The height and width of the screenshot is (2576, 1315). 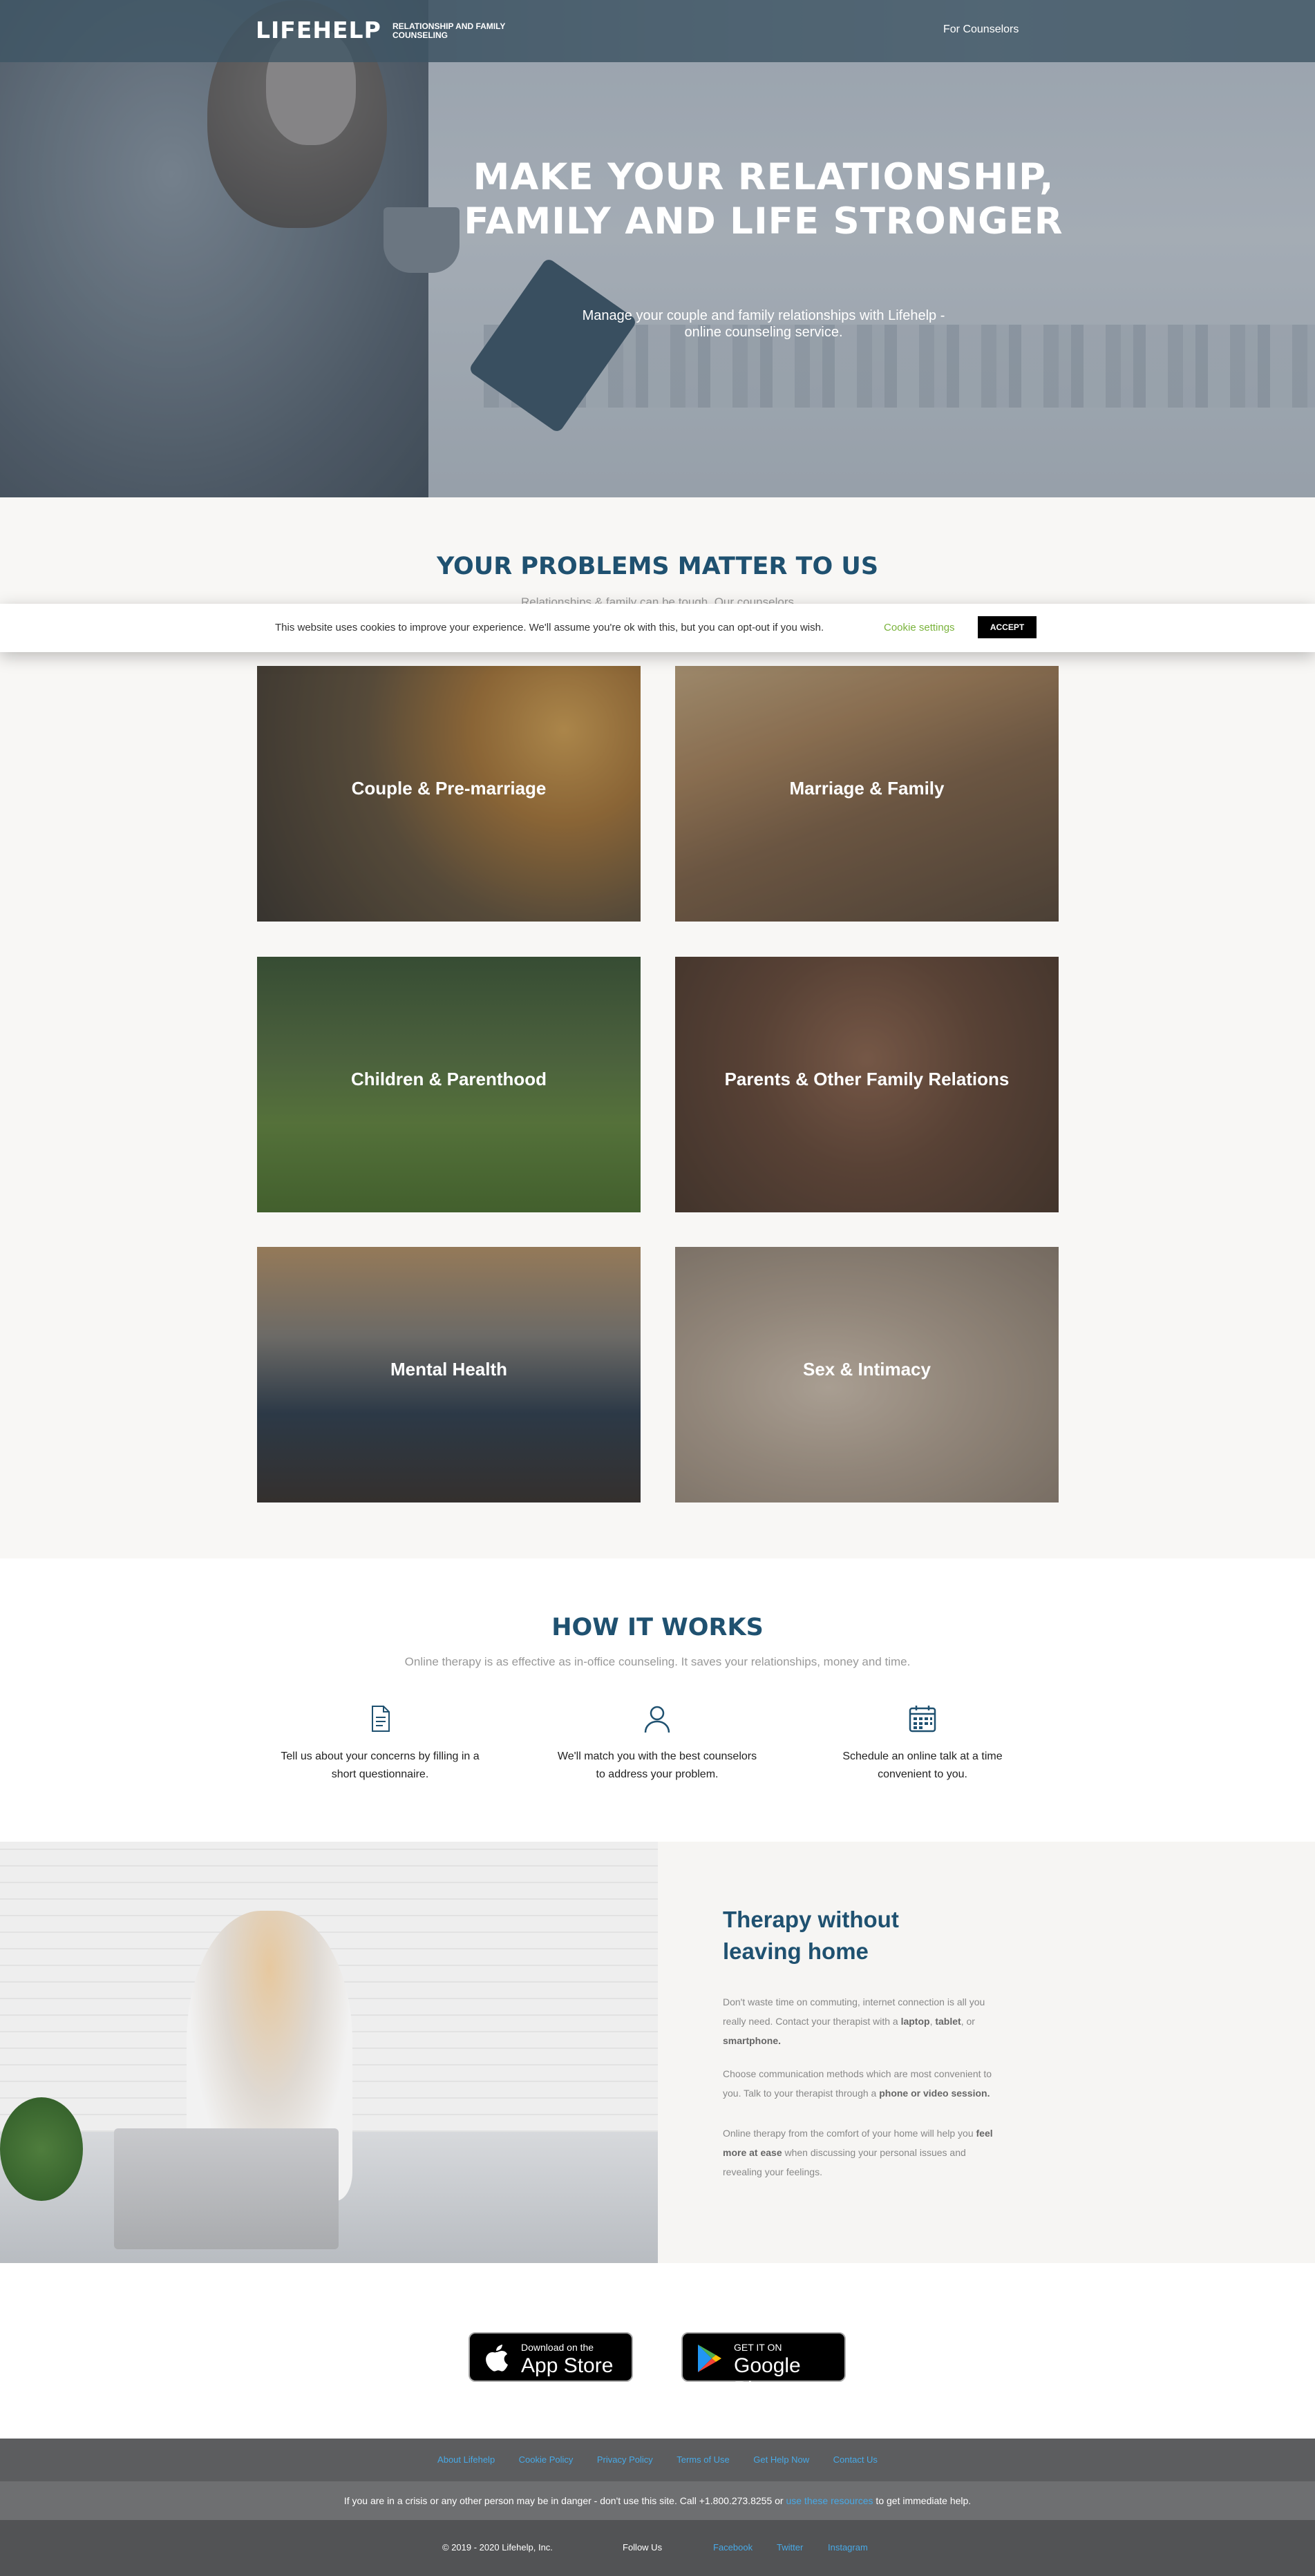 I want to click on card-label: Couple & Pre-marriage, so click(x=449, y=788).